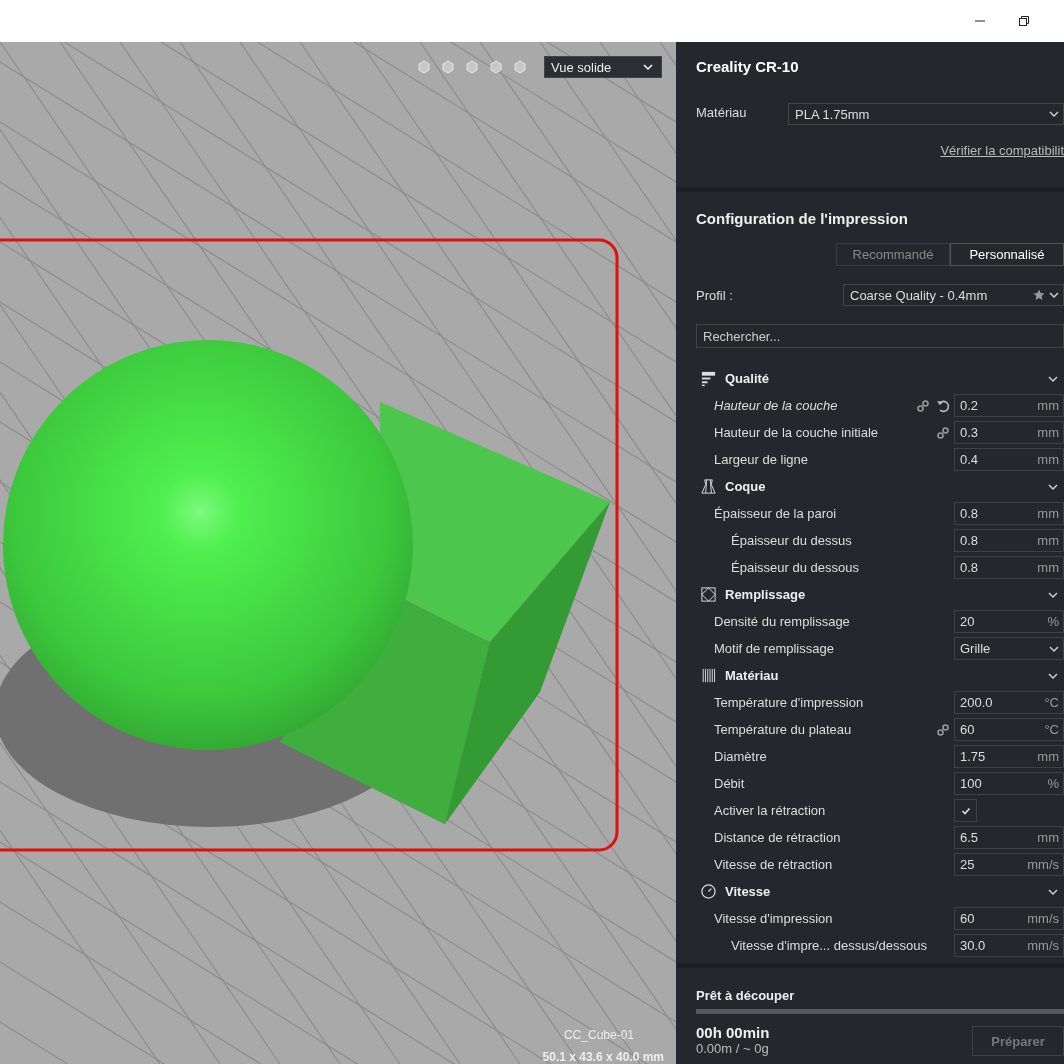 This screenshot has height=1064, width=1064. What do you see at coordinates (774, 648) in the screenshot?
I see `setting-label: Motif de remplissage` at bounding box center [774, 648].